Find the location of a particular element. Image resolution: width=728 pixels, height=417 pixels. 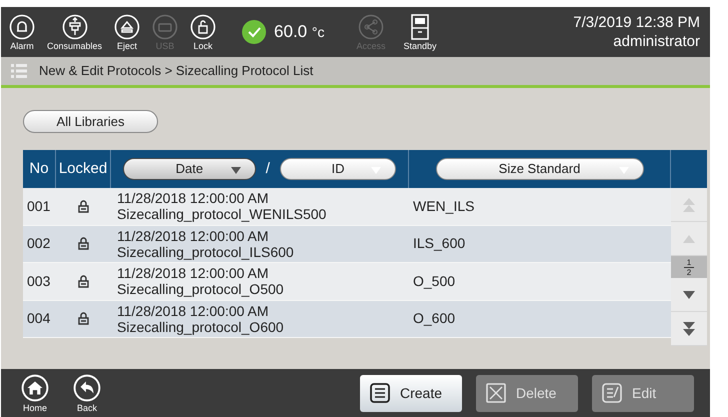

eject-icon is located at coordinates (127, 27).